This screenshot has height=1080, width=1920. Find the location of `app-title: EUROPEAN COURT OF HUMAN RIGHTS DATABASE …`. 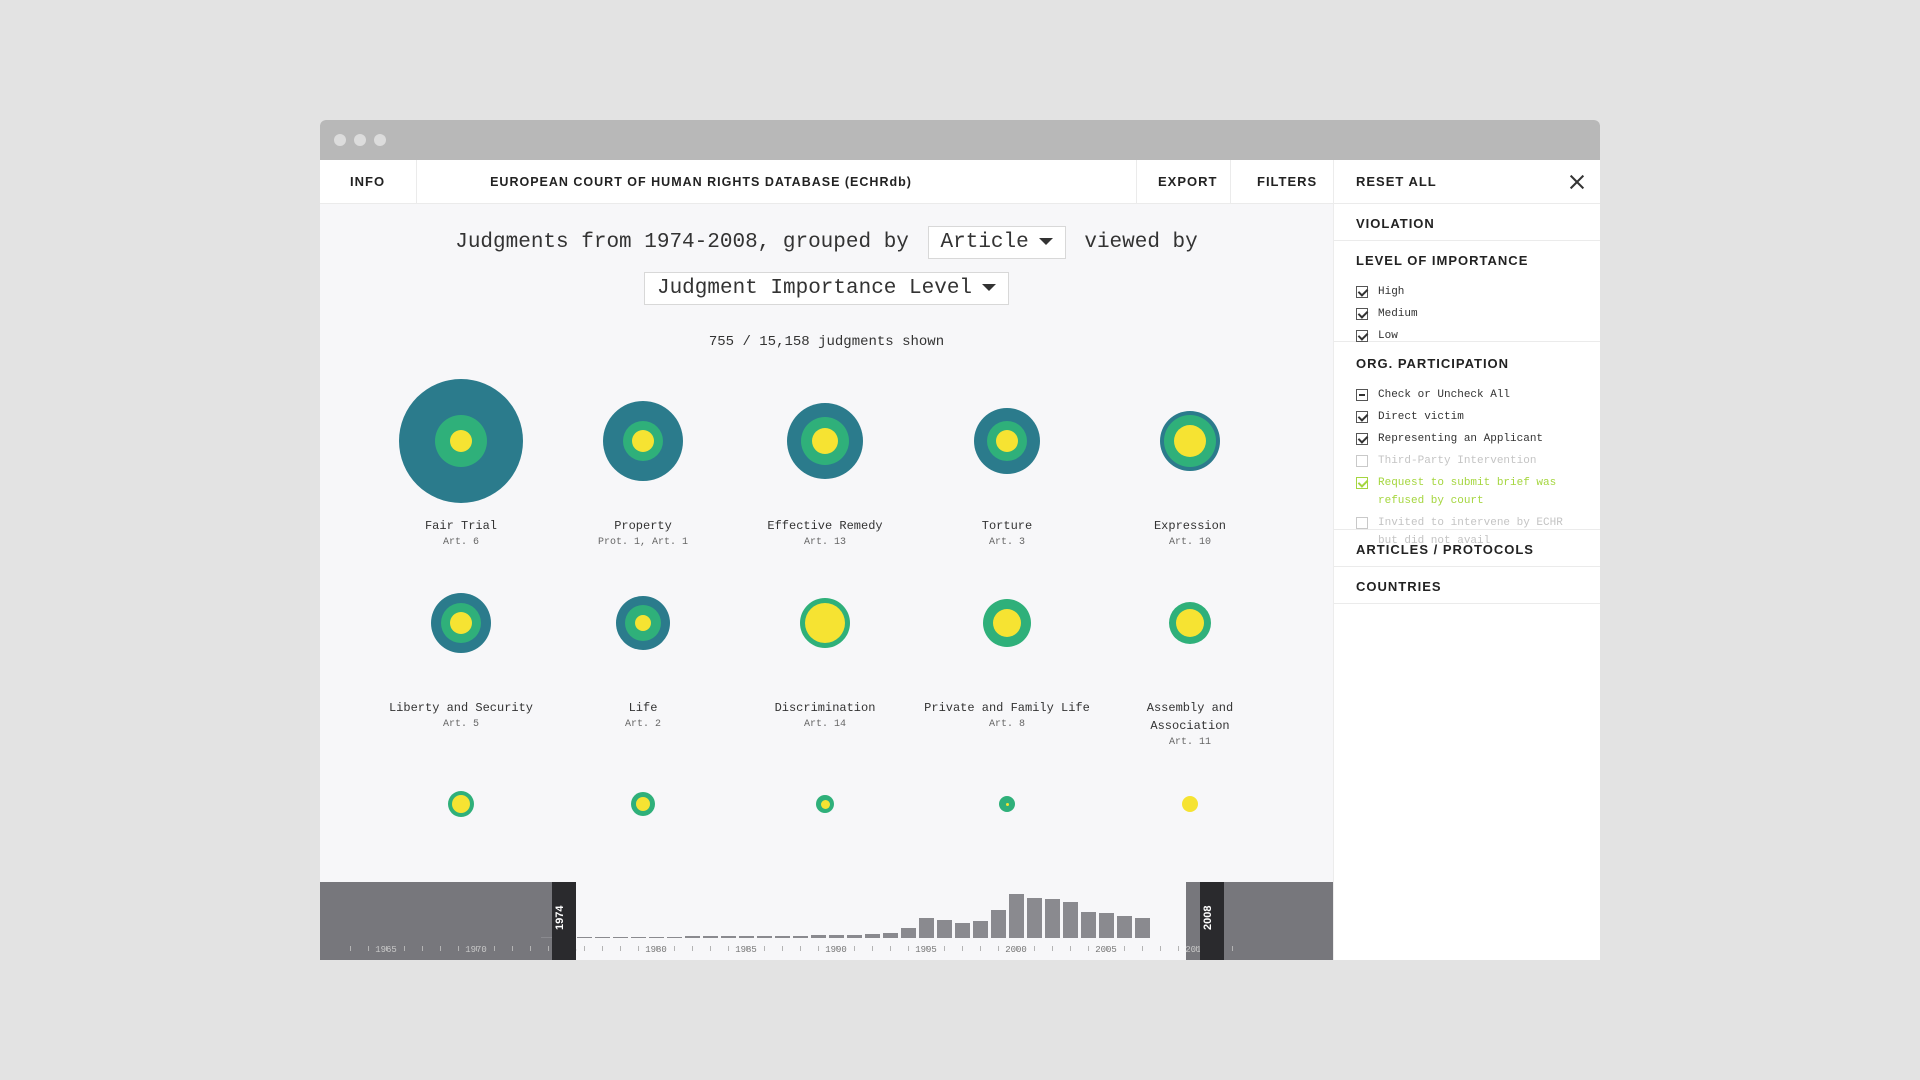

app-title: EUROPEAN COURT OF HUMAN RIGHTS DATABASE … is located at coordinates (701, 182).